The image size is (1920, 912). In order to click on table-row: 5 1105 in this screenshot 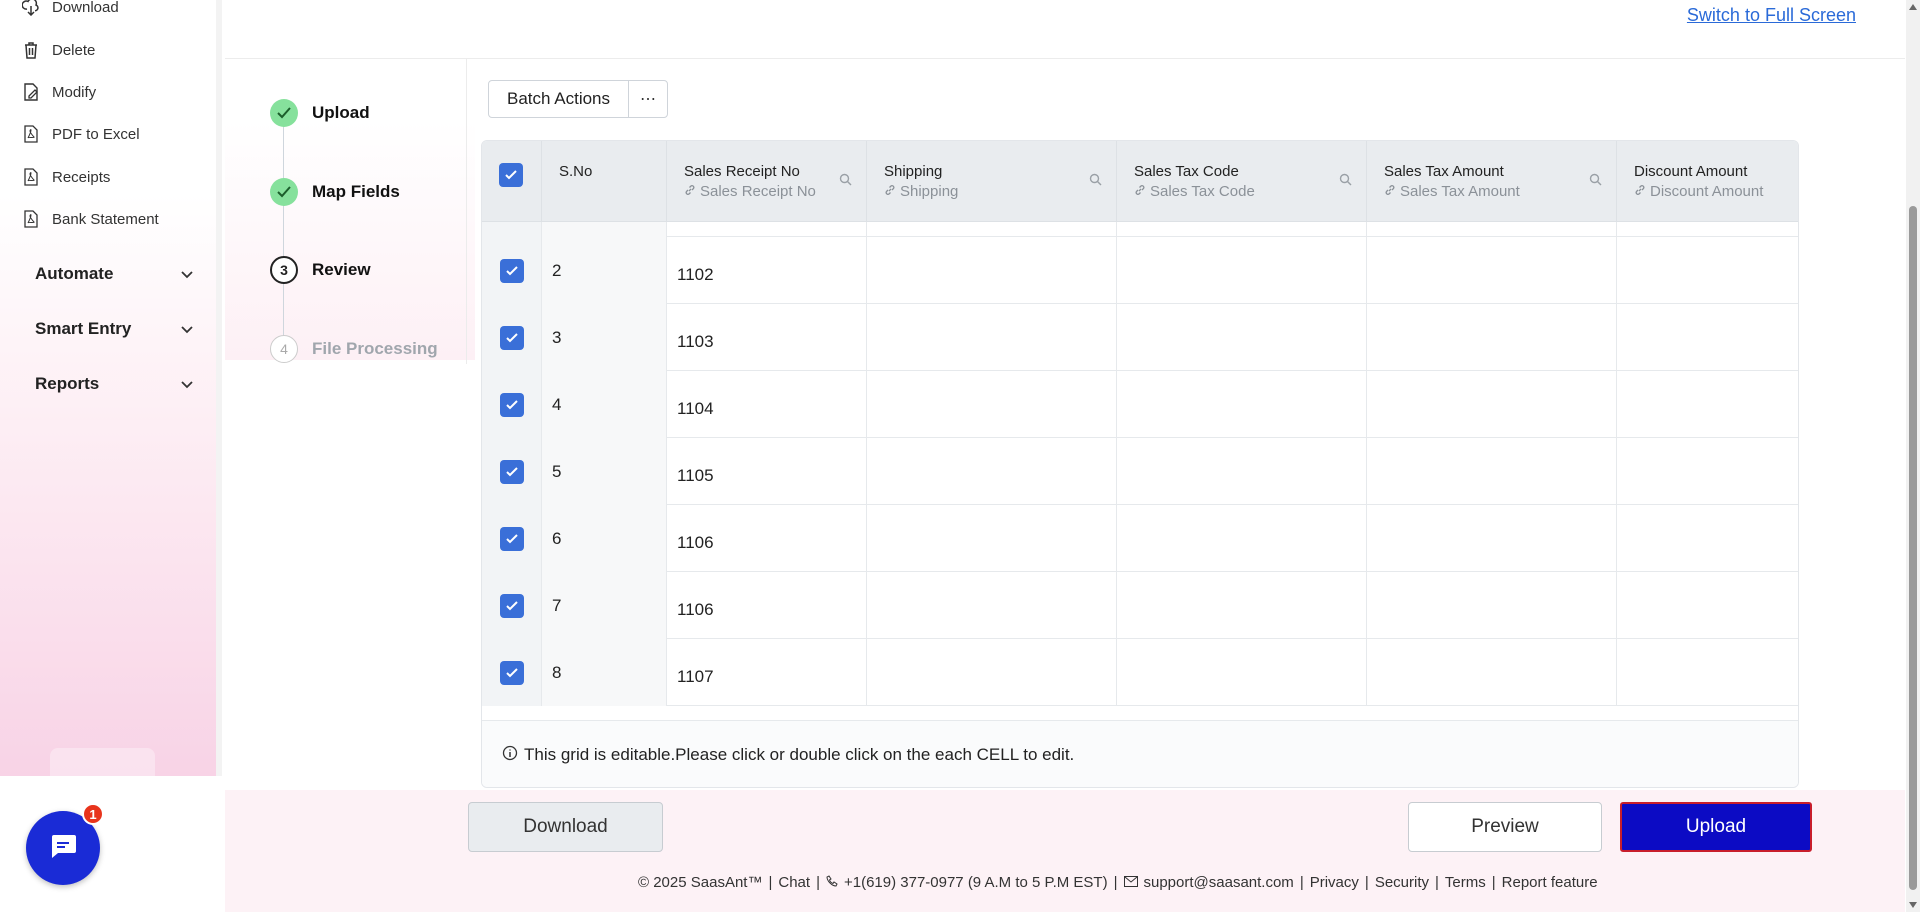, I will do `click(1140, 471)`.